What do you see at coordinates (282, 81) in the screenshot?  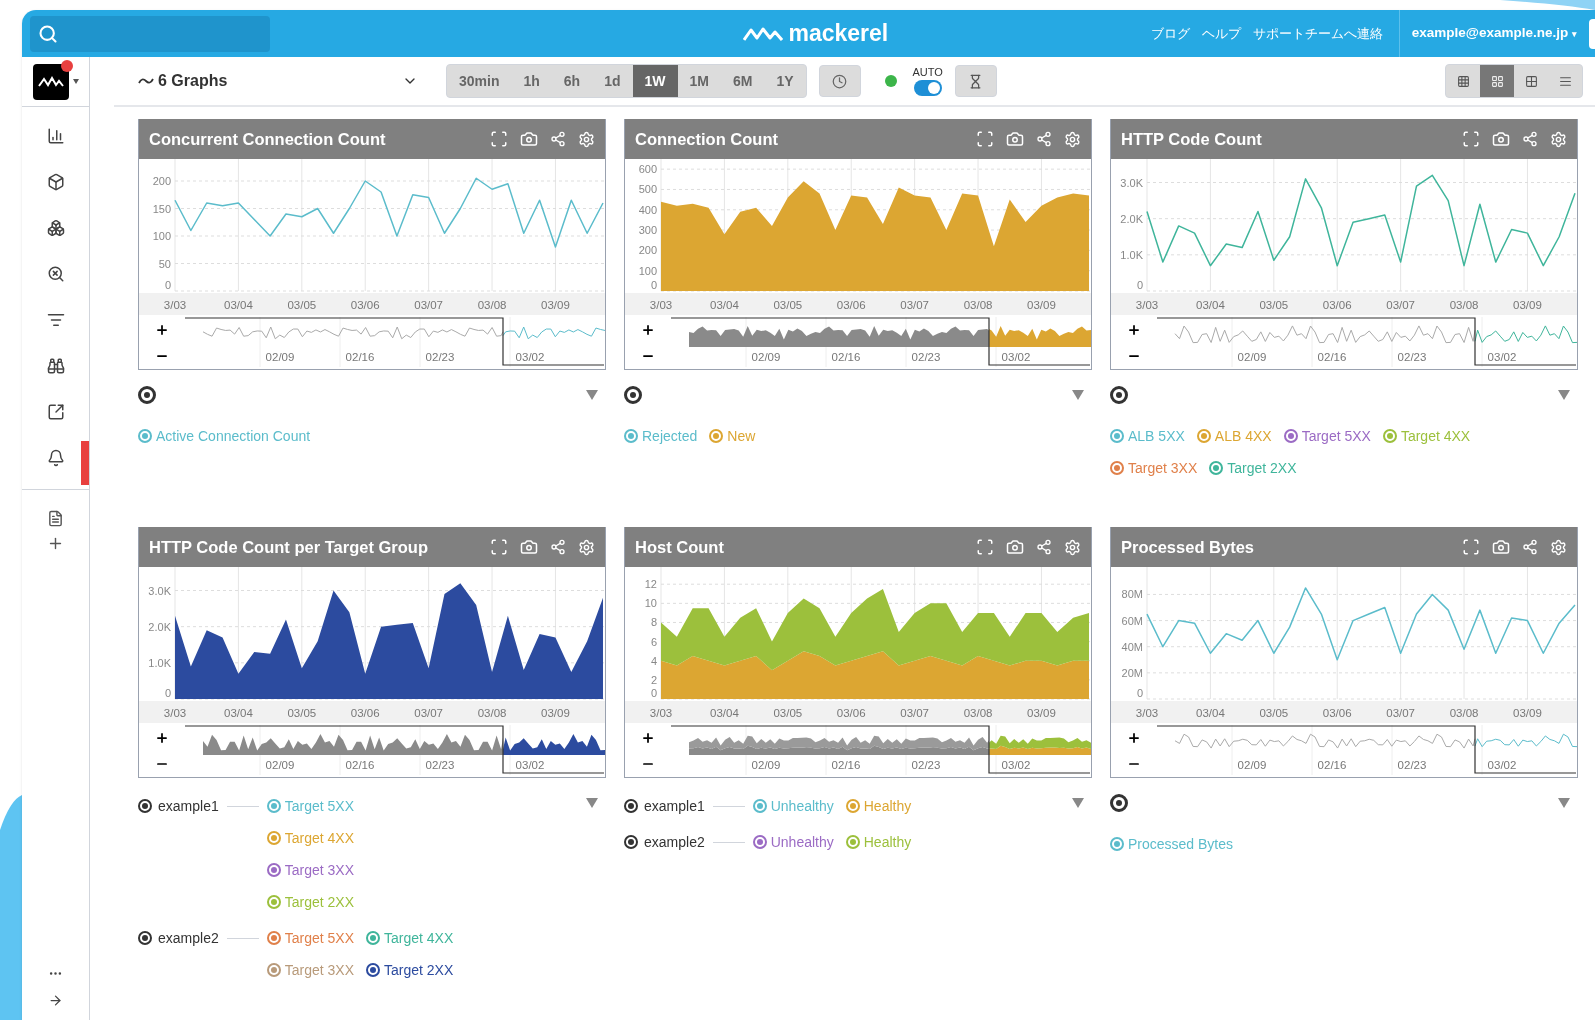 I see `graph-picker: 6 Graphs` at bounding box center [282, 81].